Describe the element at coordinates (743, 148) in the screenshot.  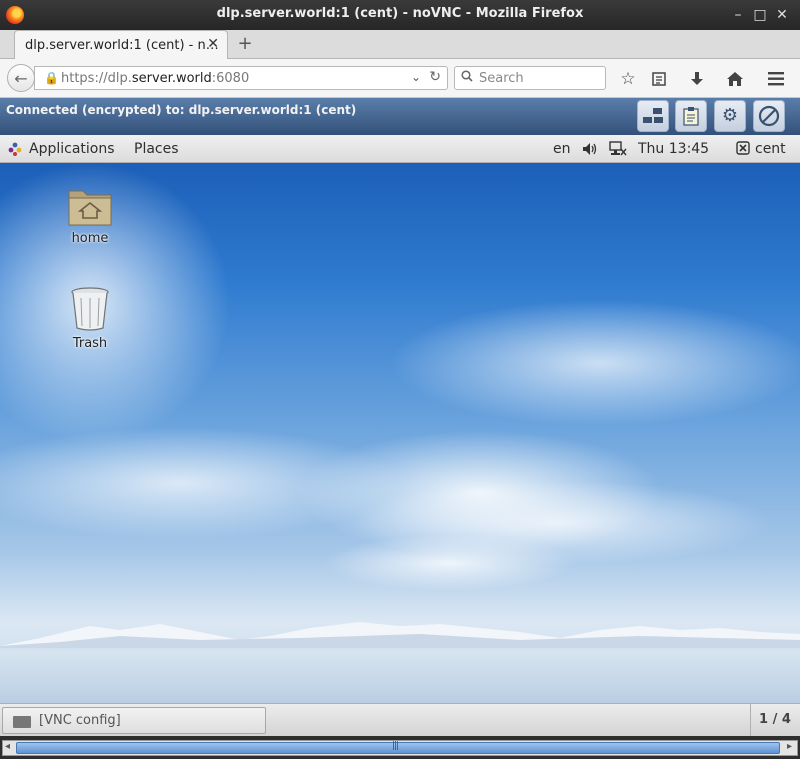
I see `user-status-icon` at that location.